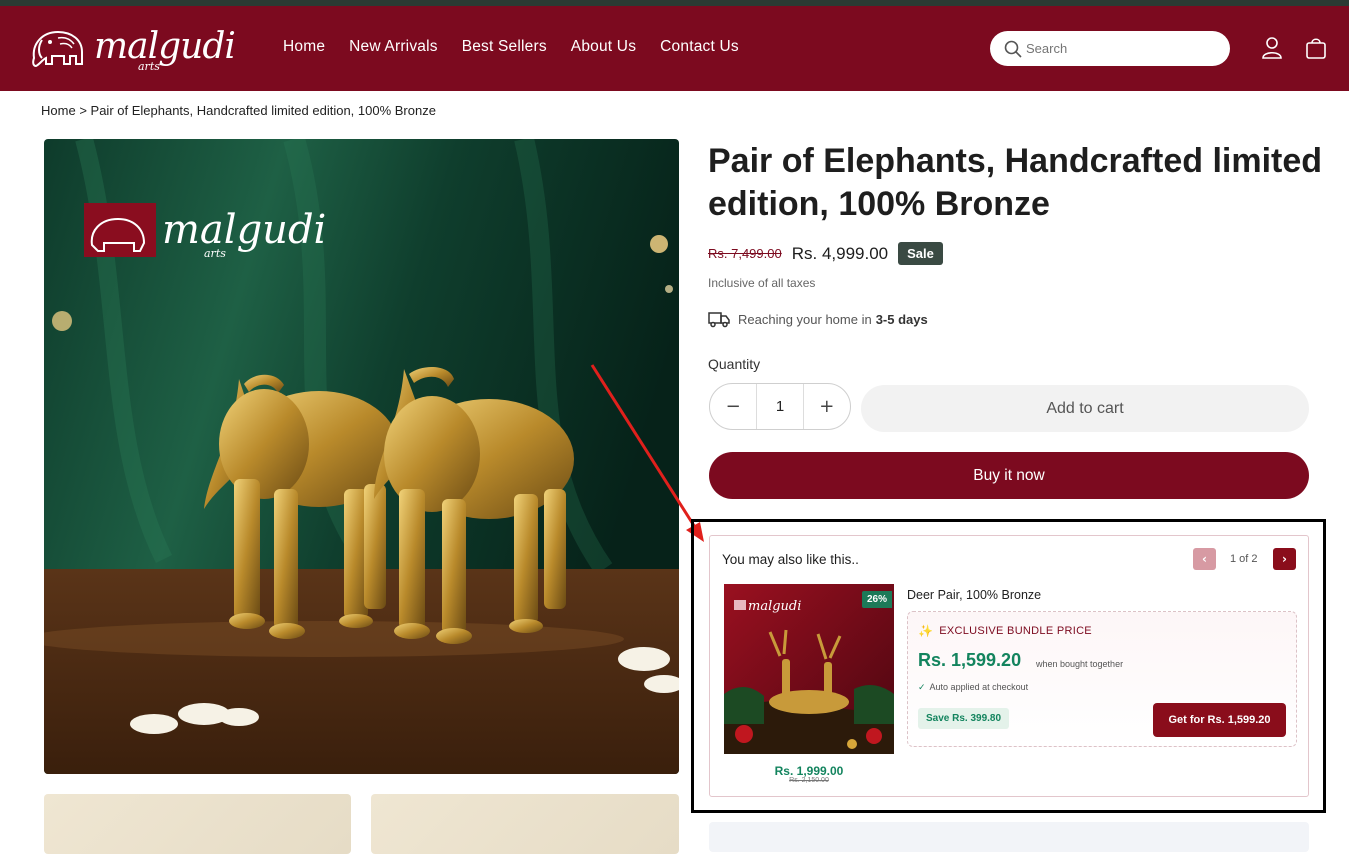 The width and height of the screenshot is (1349, 854). What do you see at coordinates (504, 47) in the screenshot?
I see `nav-best-sellers: Best Sellers` at bounding box center [504, 47].